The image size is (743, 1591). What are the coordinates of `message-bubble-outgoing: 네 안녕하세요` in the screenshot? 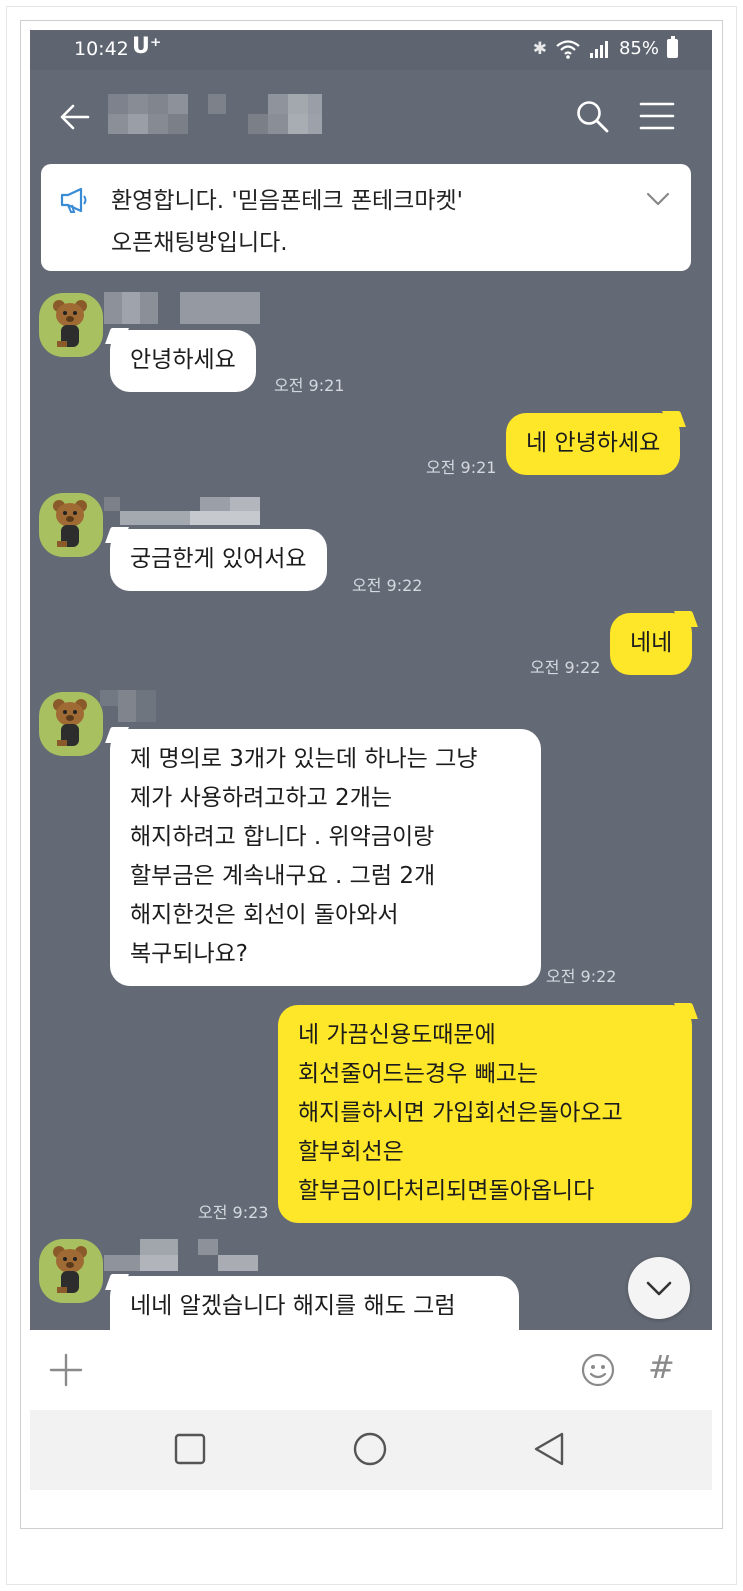 It's located at (593, 444).